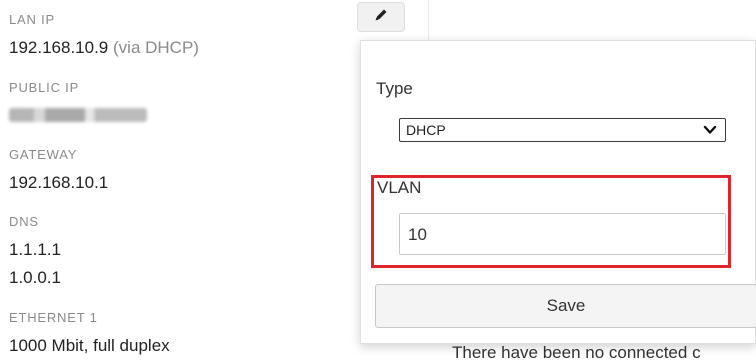  Describe the element at coordinates (428, 20) in the screenshot. I see `column-divider` at that location.